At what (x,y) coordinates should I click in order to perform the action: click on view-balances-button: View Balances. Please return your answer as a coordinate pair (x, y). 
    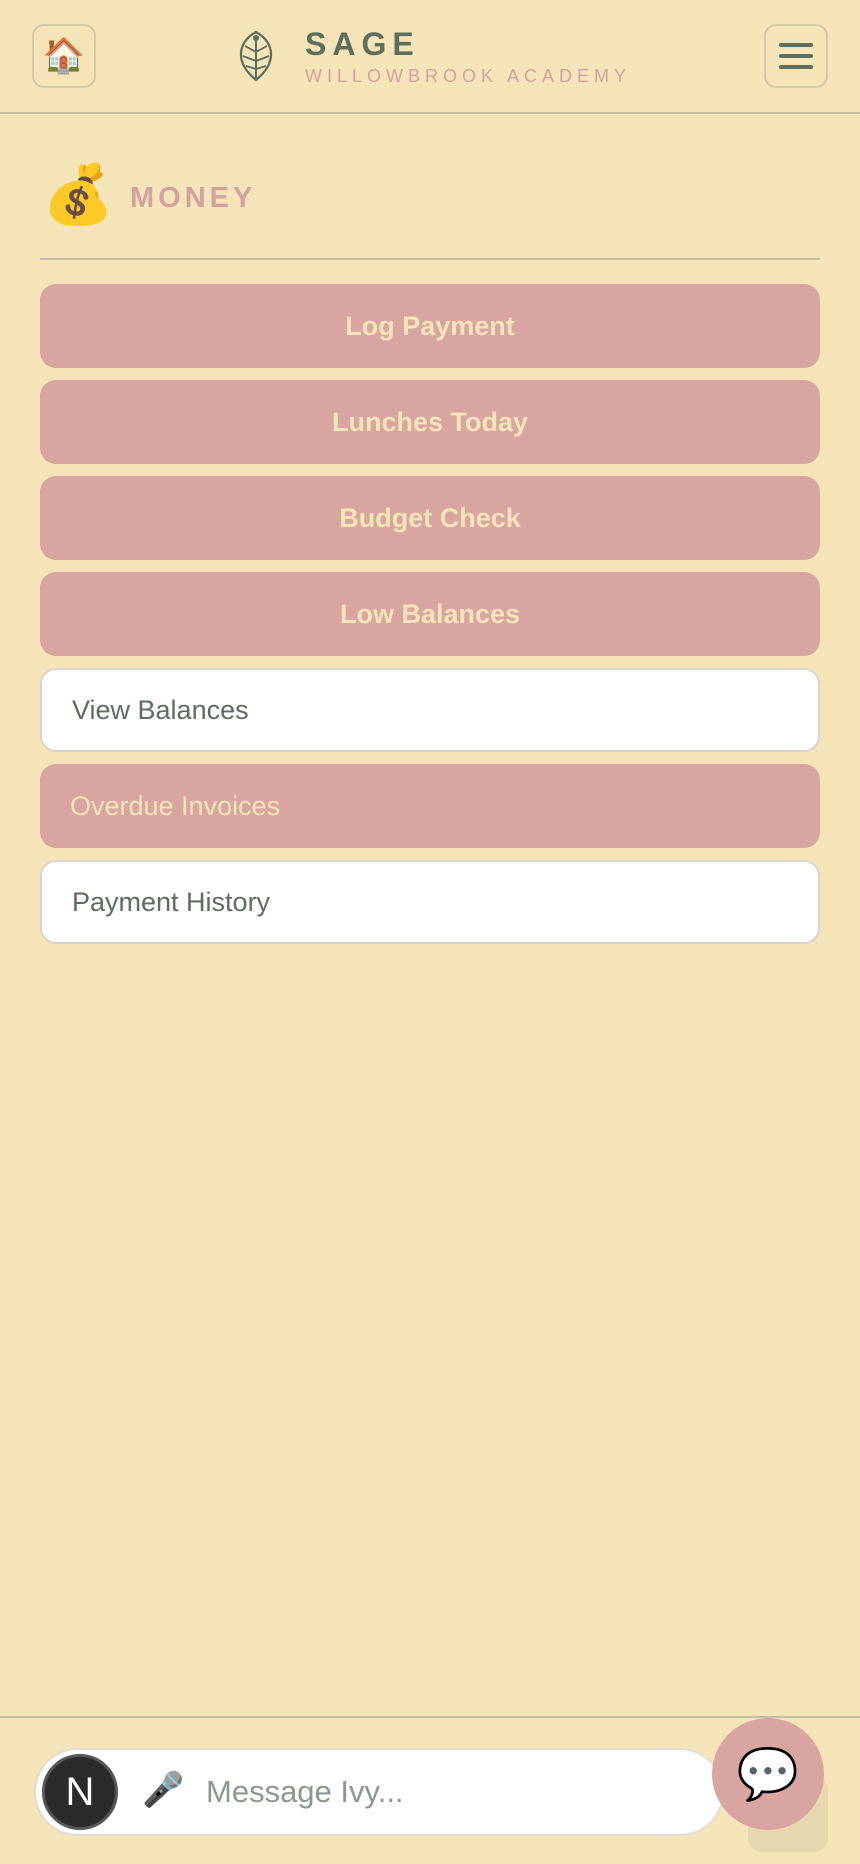
    Looking at the image, I should click on (430, 710).